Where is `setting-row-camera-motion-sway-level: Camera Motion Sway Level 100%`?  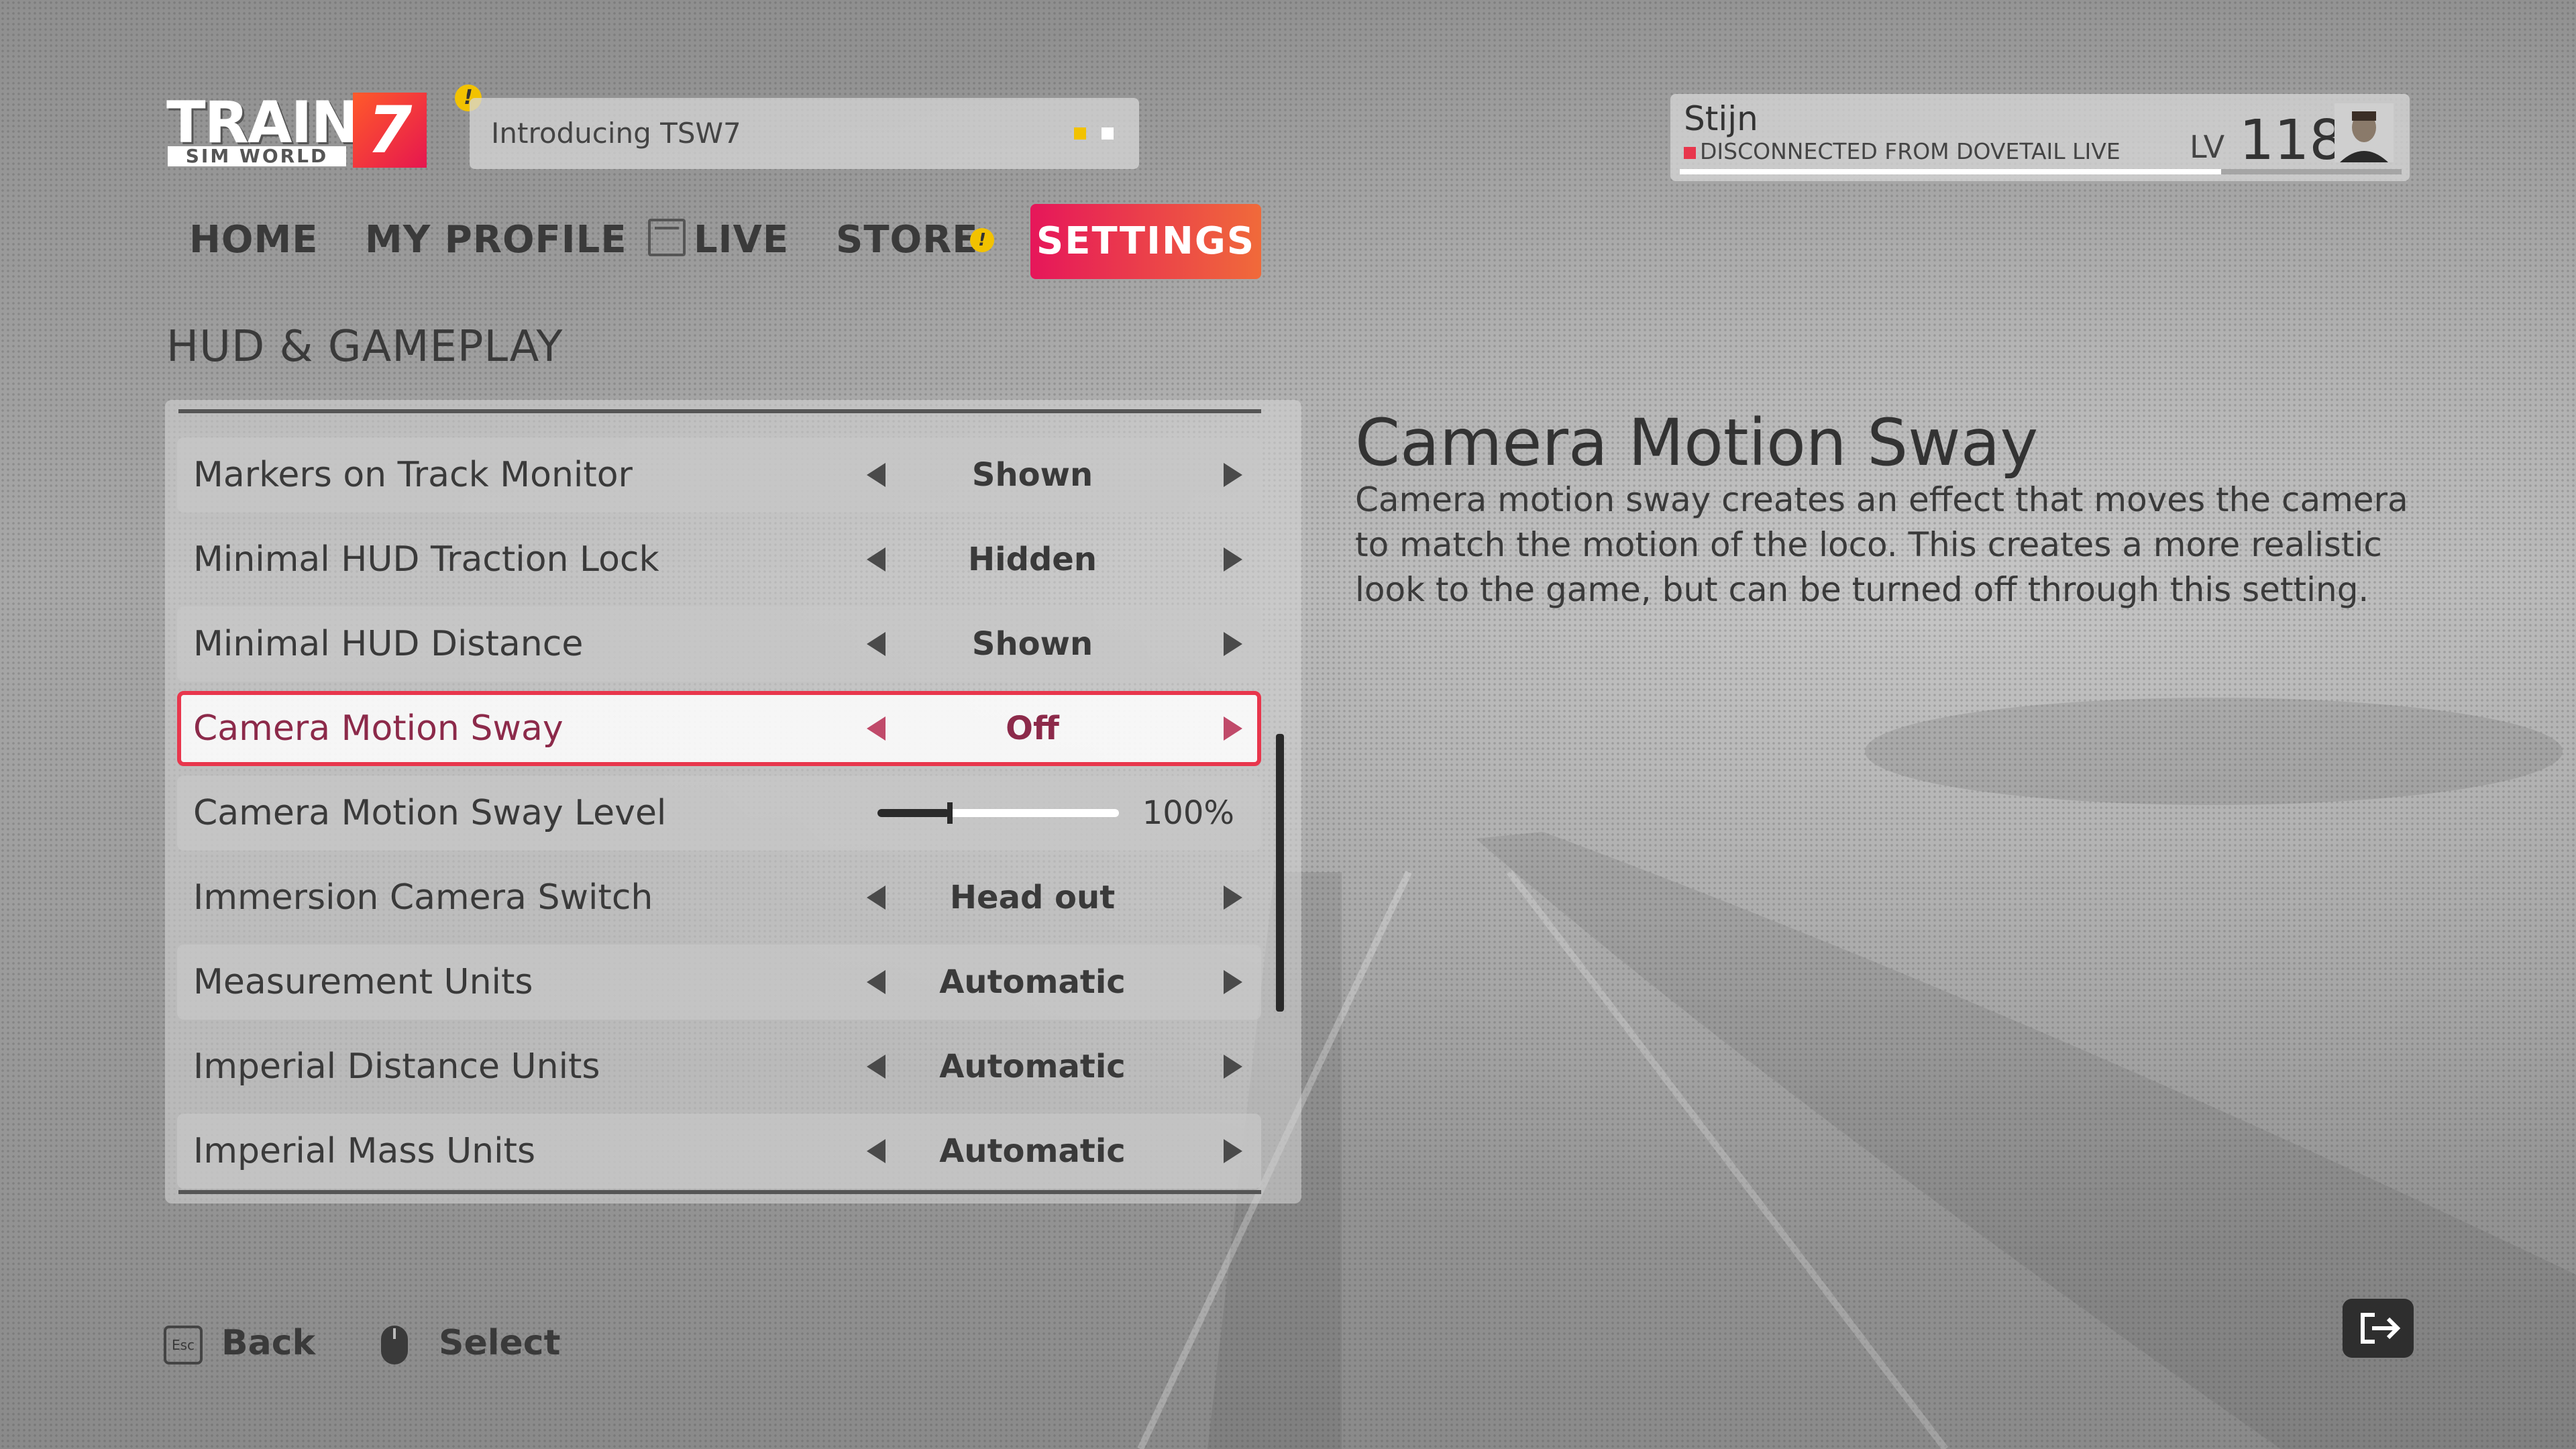
setting-row-camera-motion-sway-level: Camera Motion Sway Level 100% is located at coordinates (719, 813).